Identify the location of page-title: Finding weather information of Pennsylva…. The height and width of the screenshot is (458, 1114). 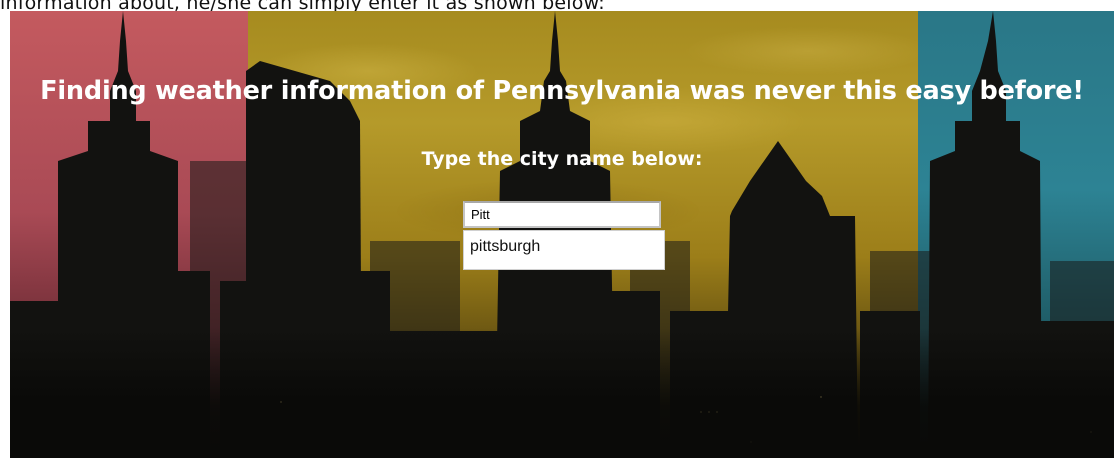
(562, 91).